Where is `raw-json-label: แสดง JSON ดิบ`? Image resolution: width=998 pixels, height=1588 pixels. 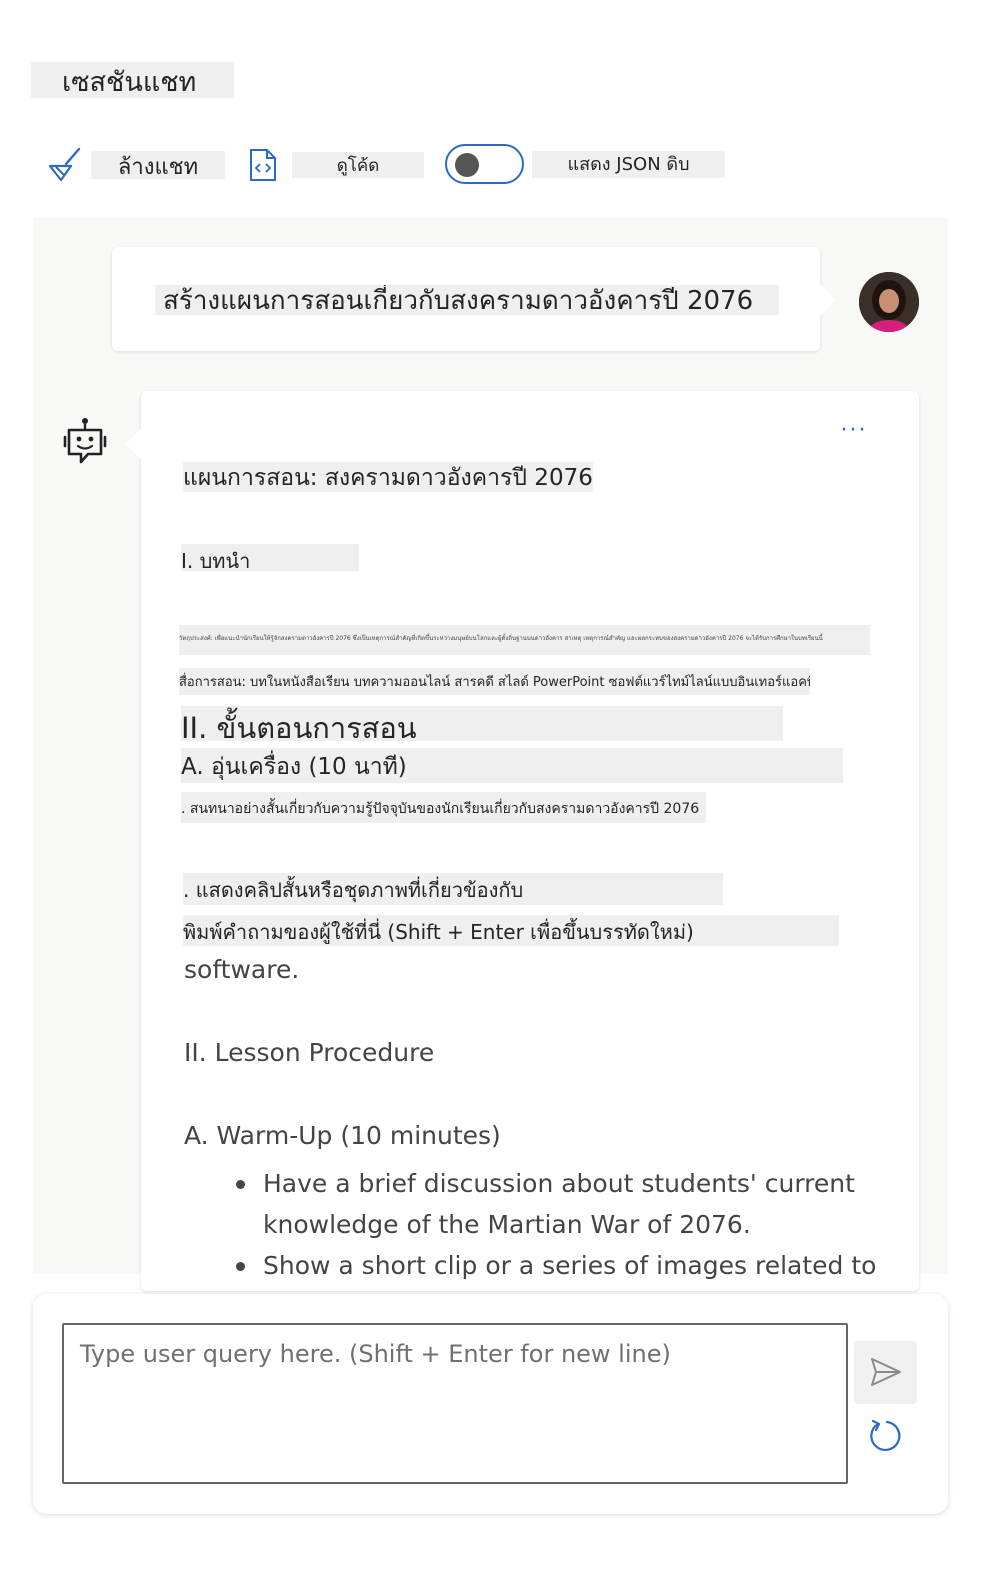 raw-json-label: แสดง JSON ดิบ is located at coordinates (628, 164).